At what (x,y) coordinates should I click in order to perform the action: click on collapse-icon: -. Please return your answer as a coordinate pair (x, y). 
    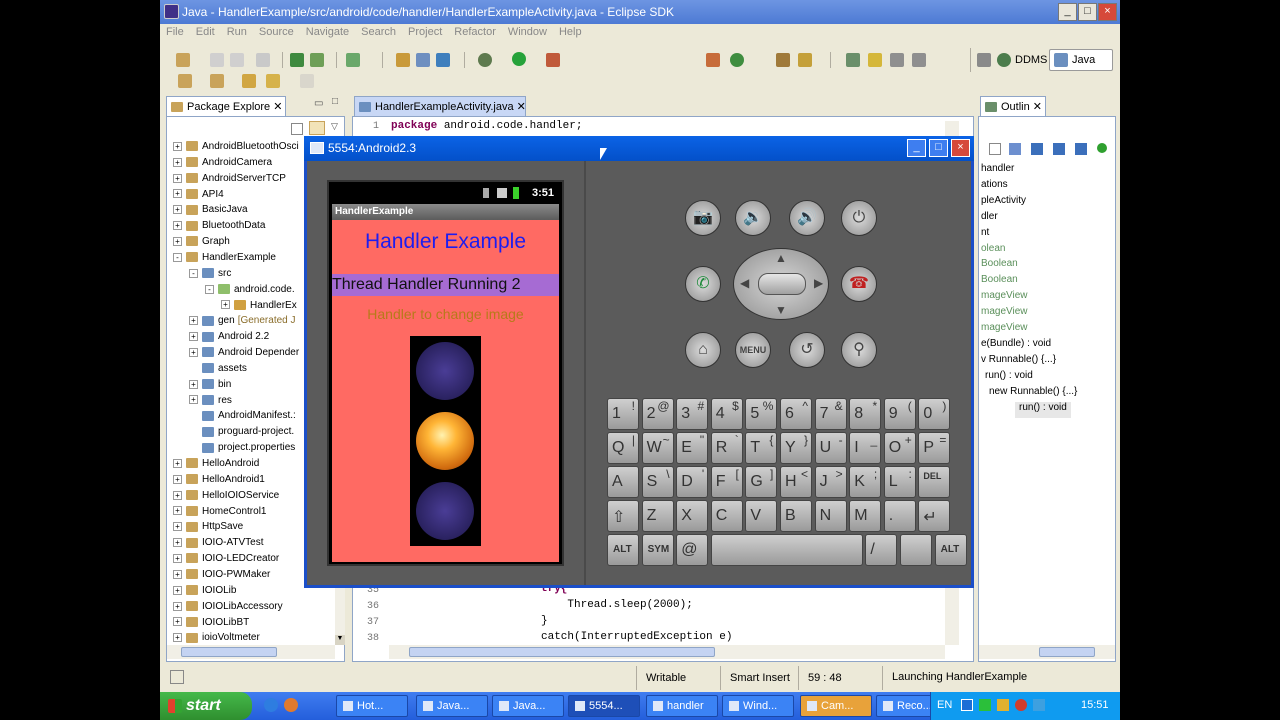
    Looking at the image, I should click on (177, 257).